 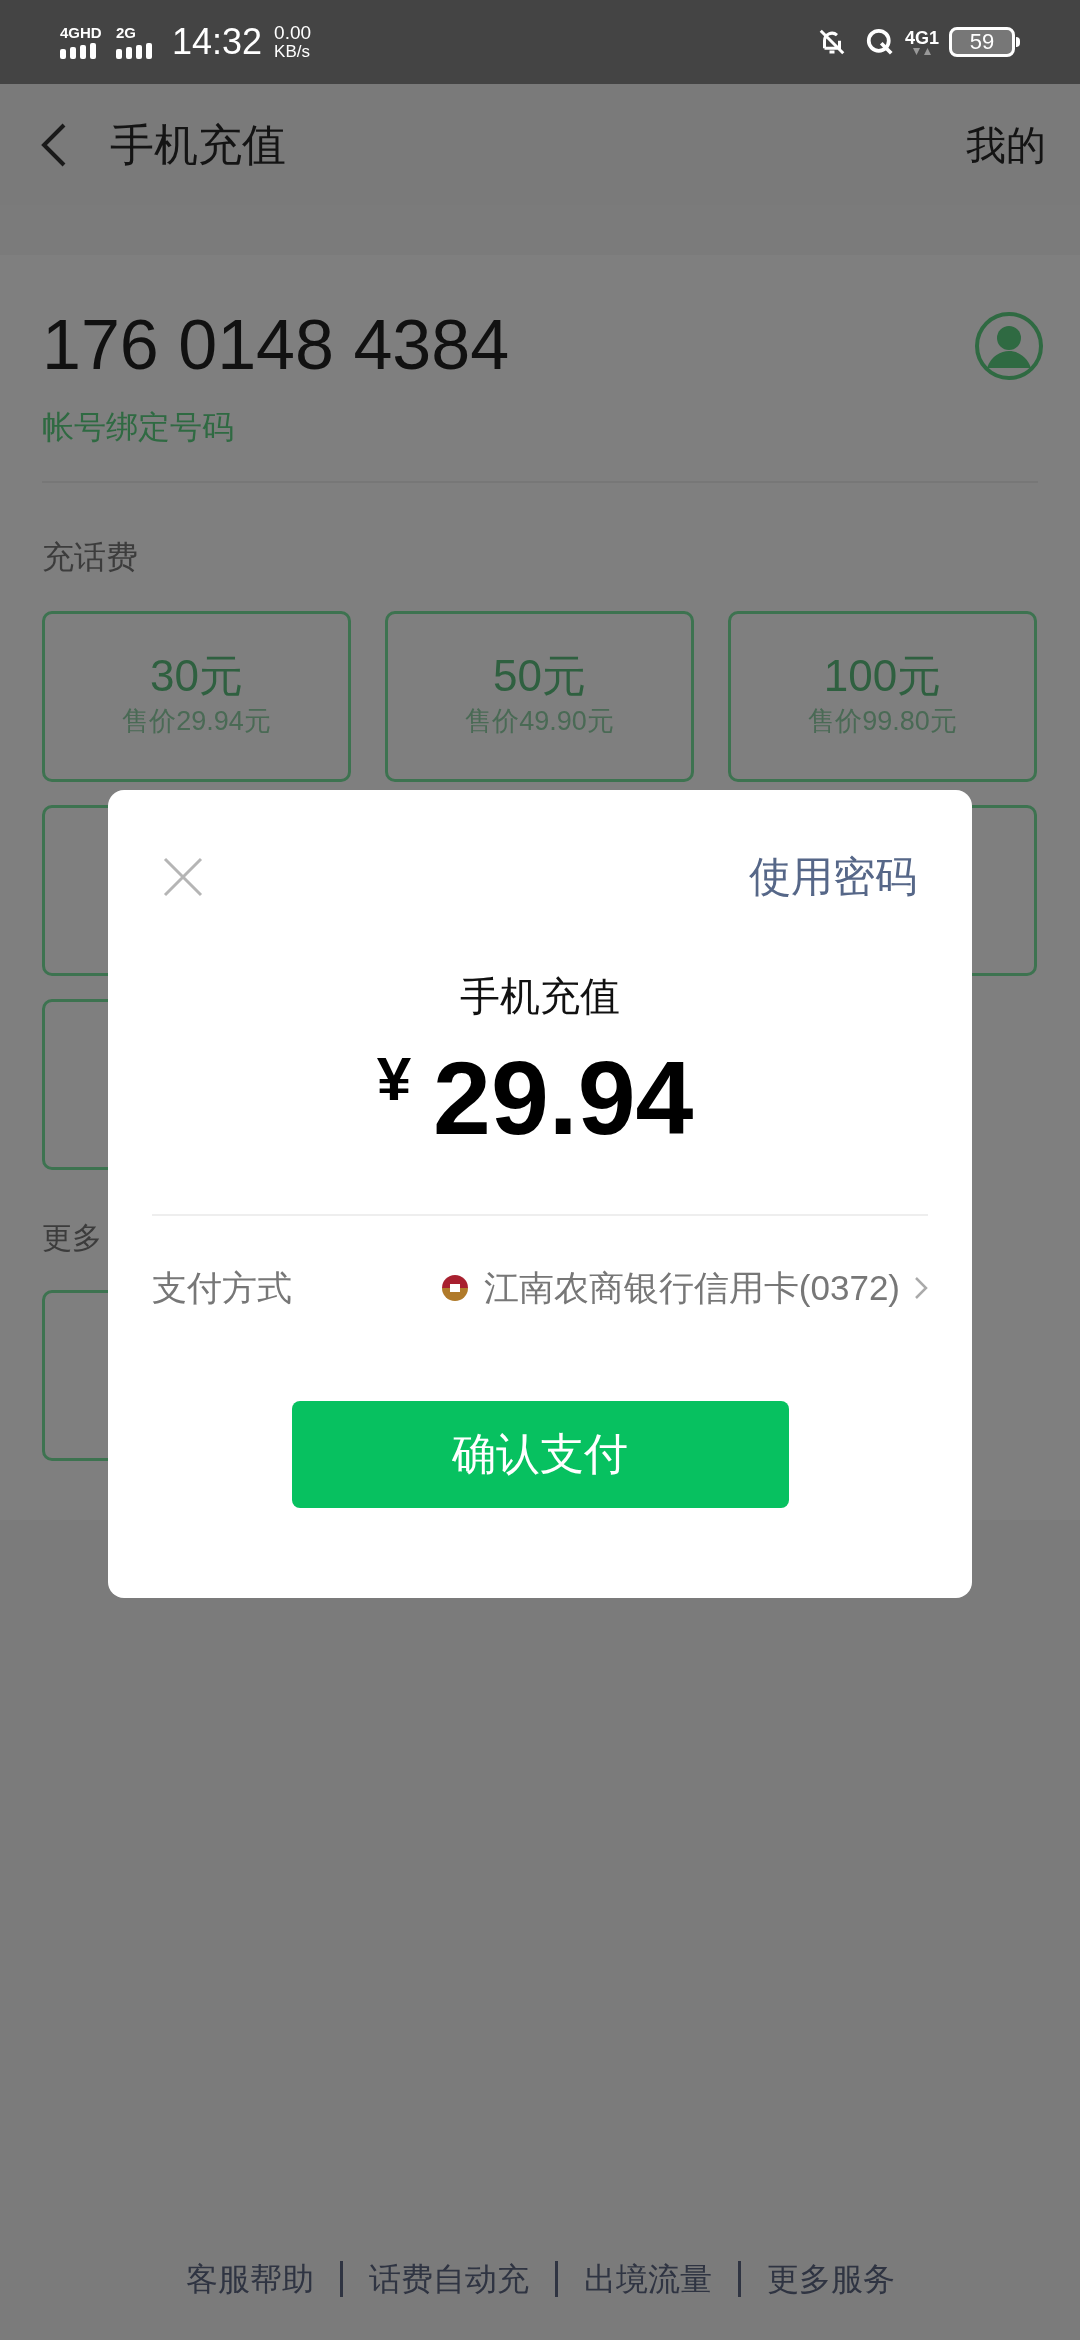 I want to click on payment-method: 江南农商银行信用卡(0372), so click(x=691, y=1288).